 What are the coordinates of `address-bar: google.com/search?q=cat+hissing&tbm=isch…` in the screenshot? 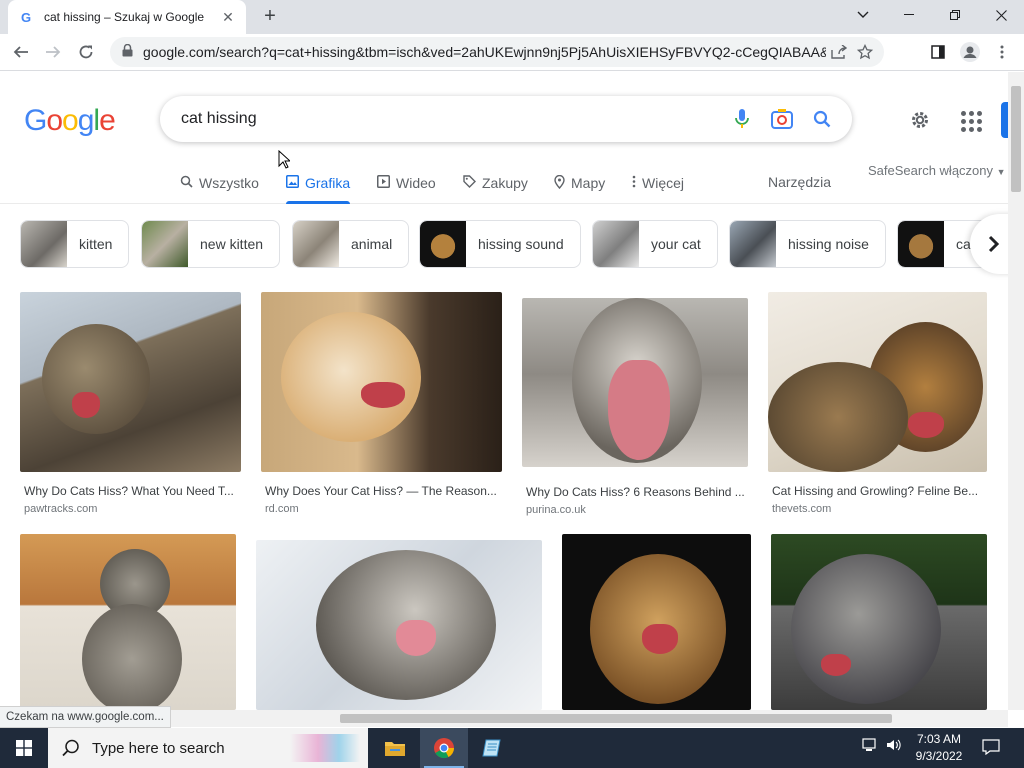 It's located at (497, 52).